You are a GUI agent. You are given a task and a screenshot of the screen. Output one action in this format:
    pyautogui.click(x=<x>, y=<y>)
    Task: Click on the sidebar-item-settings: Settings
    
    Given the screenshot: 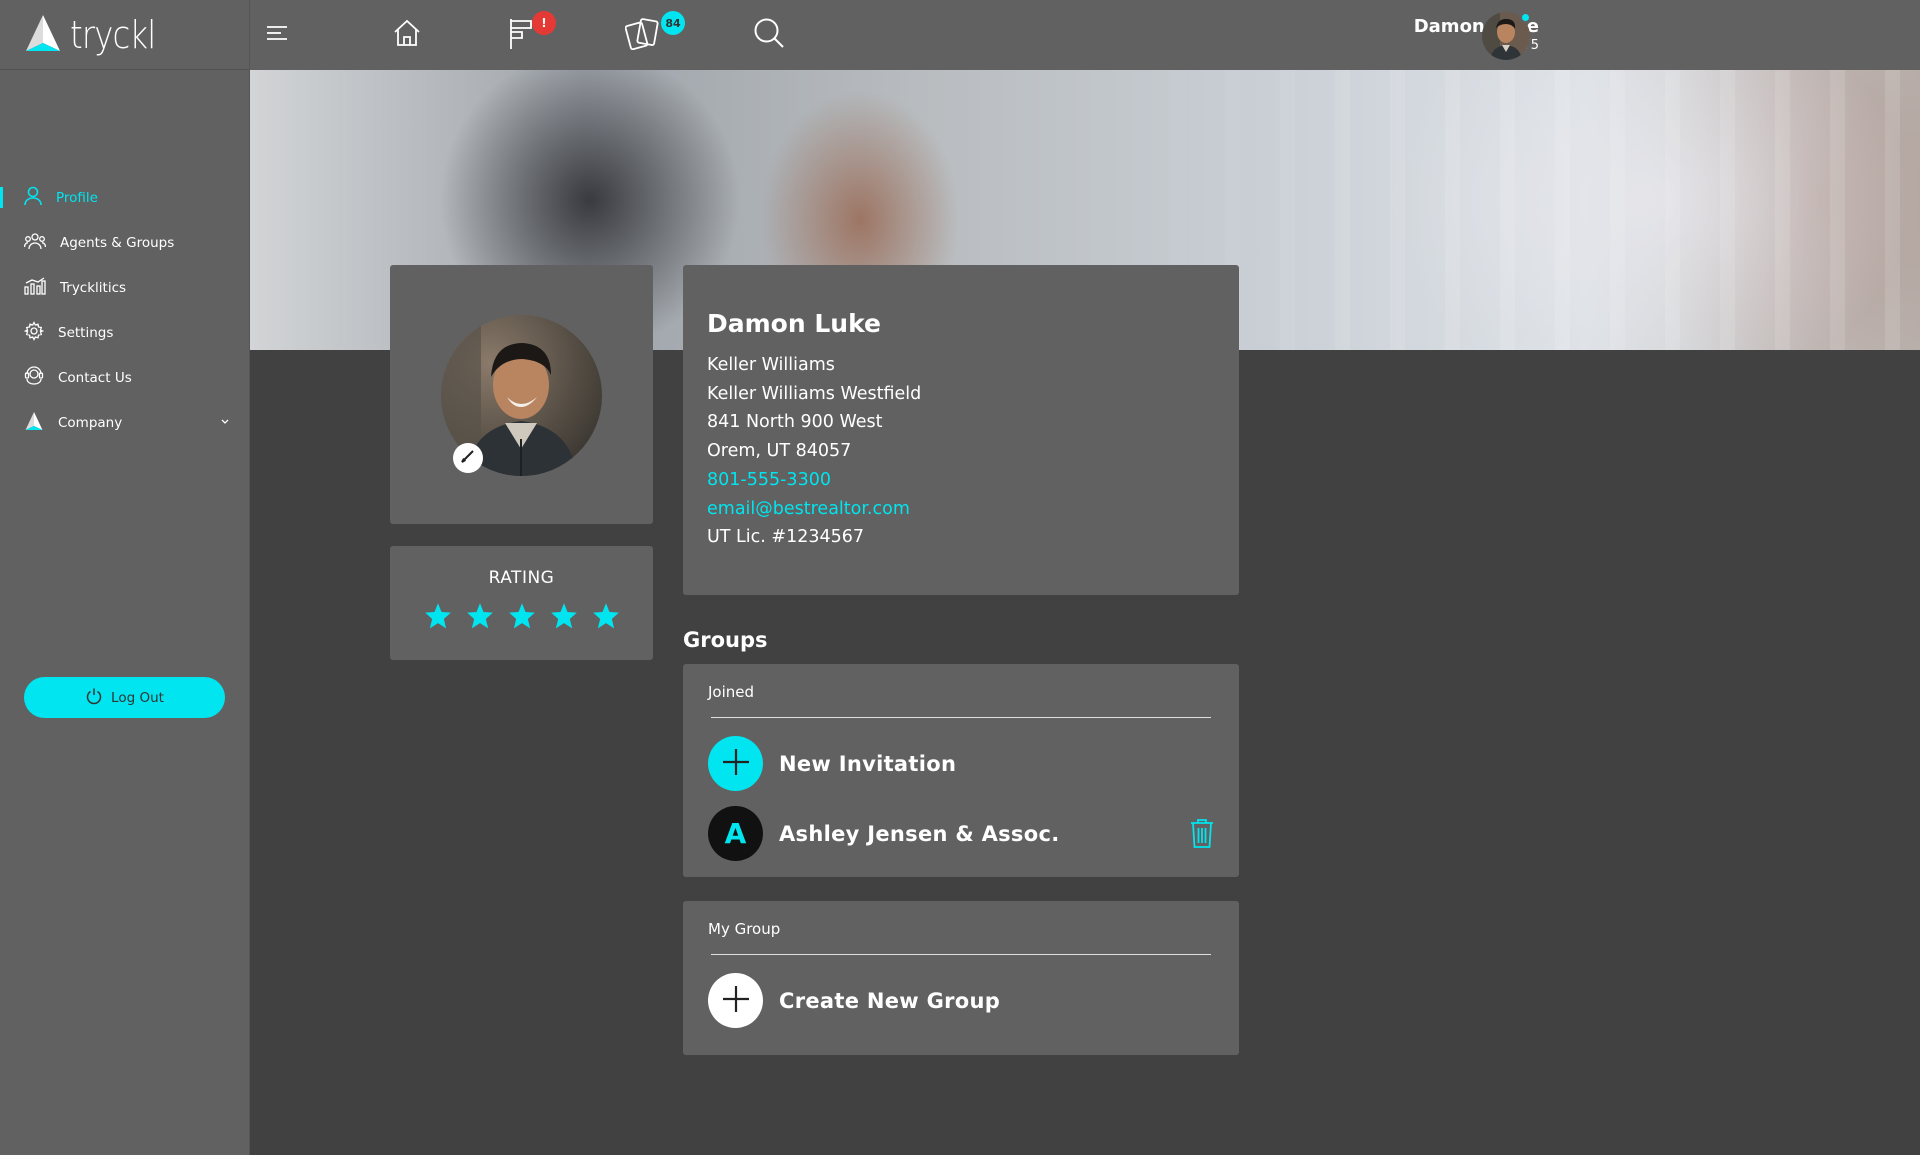 What is the action you would take?
    pyautogui.click(x=125, y=332)
    